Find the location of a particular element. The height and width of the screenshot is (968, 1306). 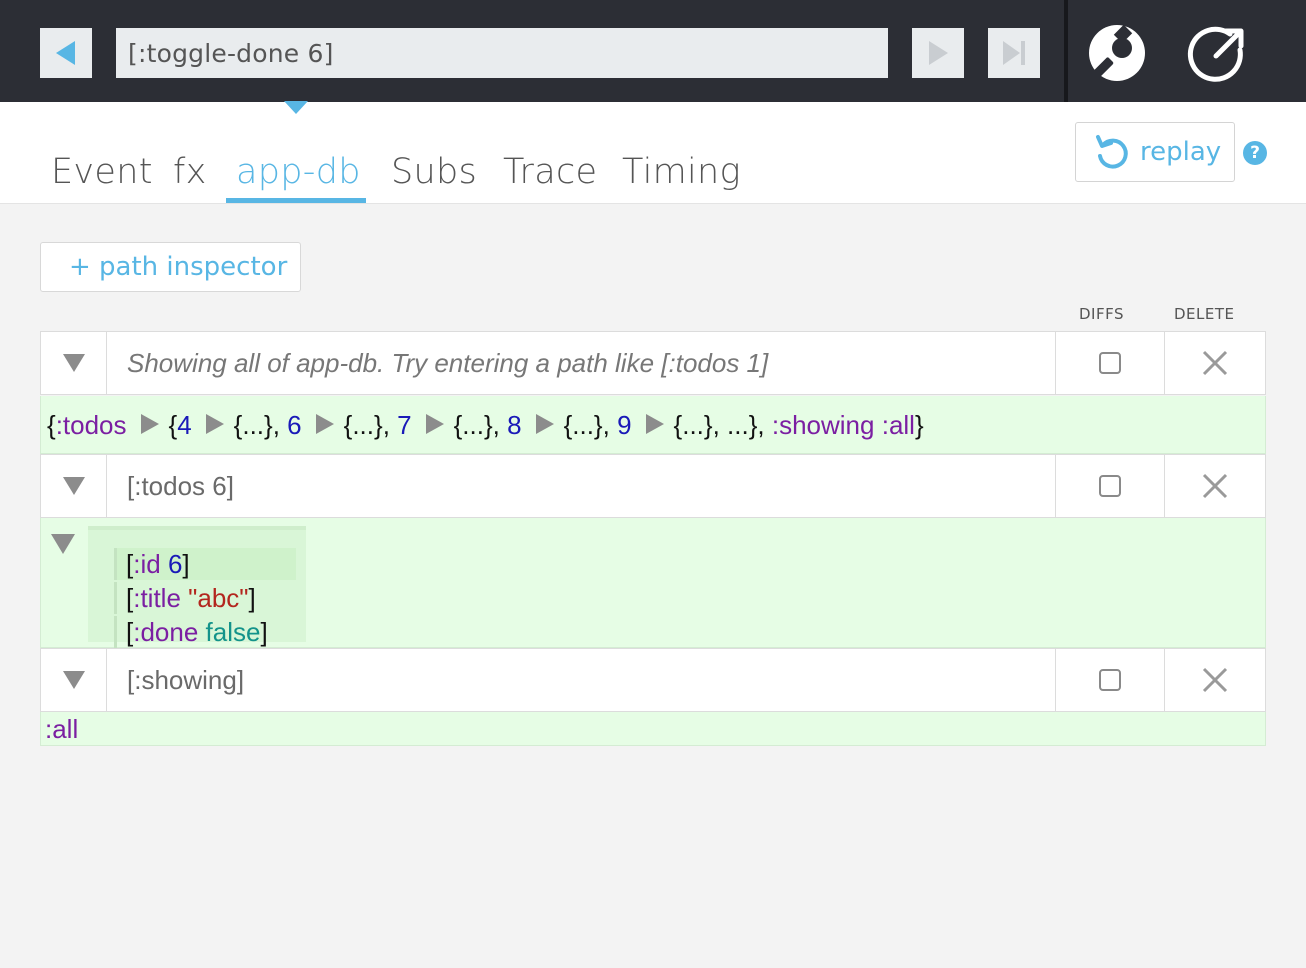

todo-map: [:id 6] [:title "abc"] [:done false] is located at coordinates (197, 587).